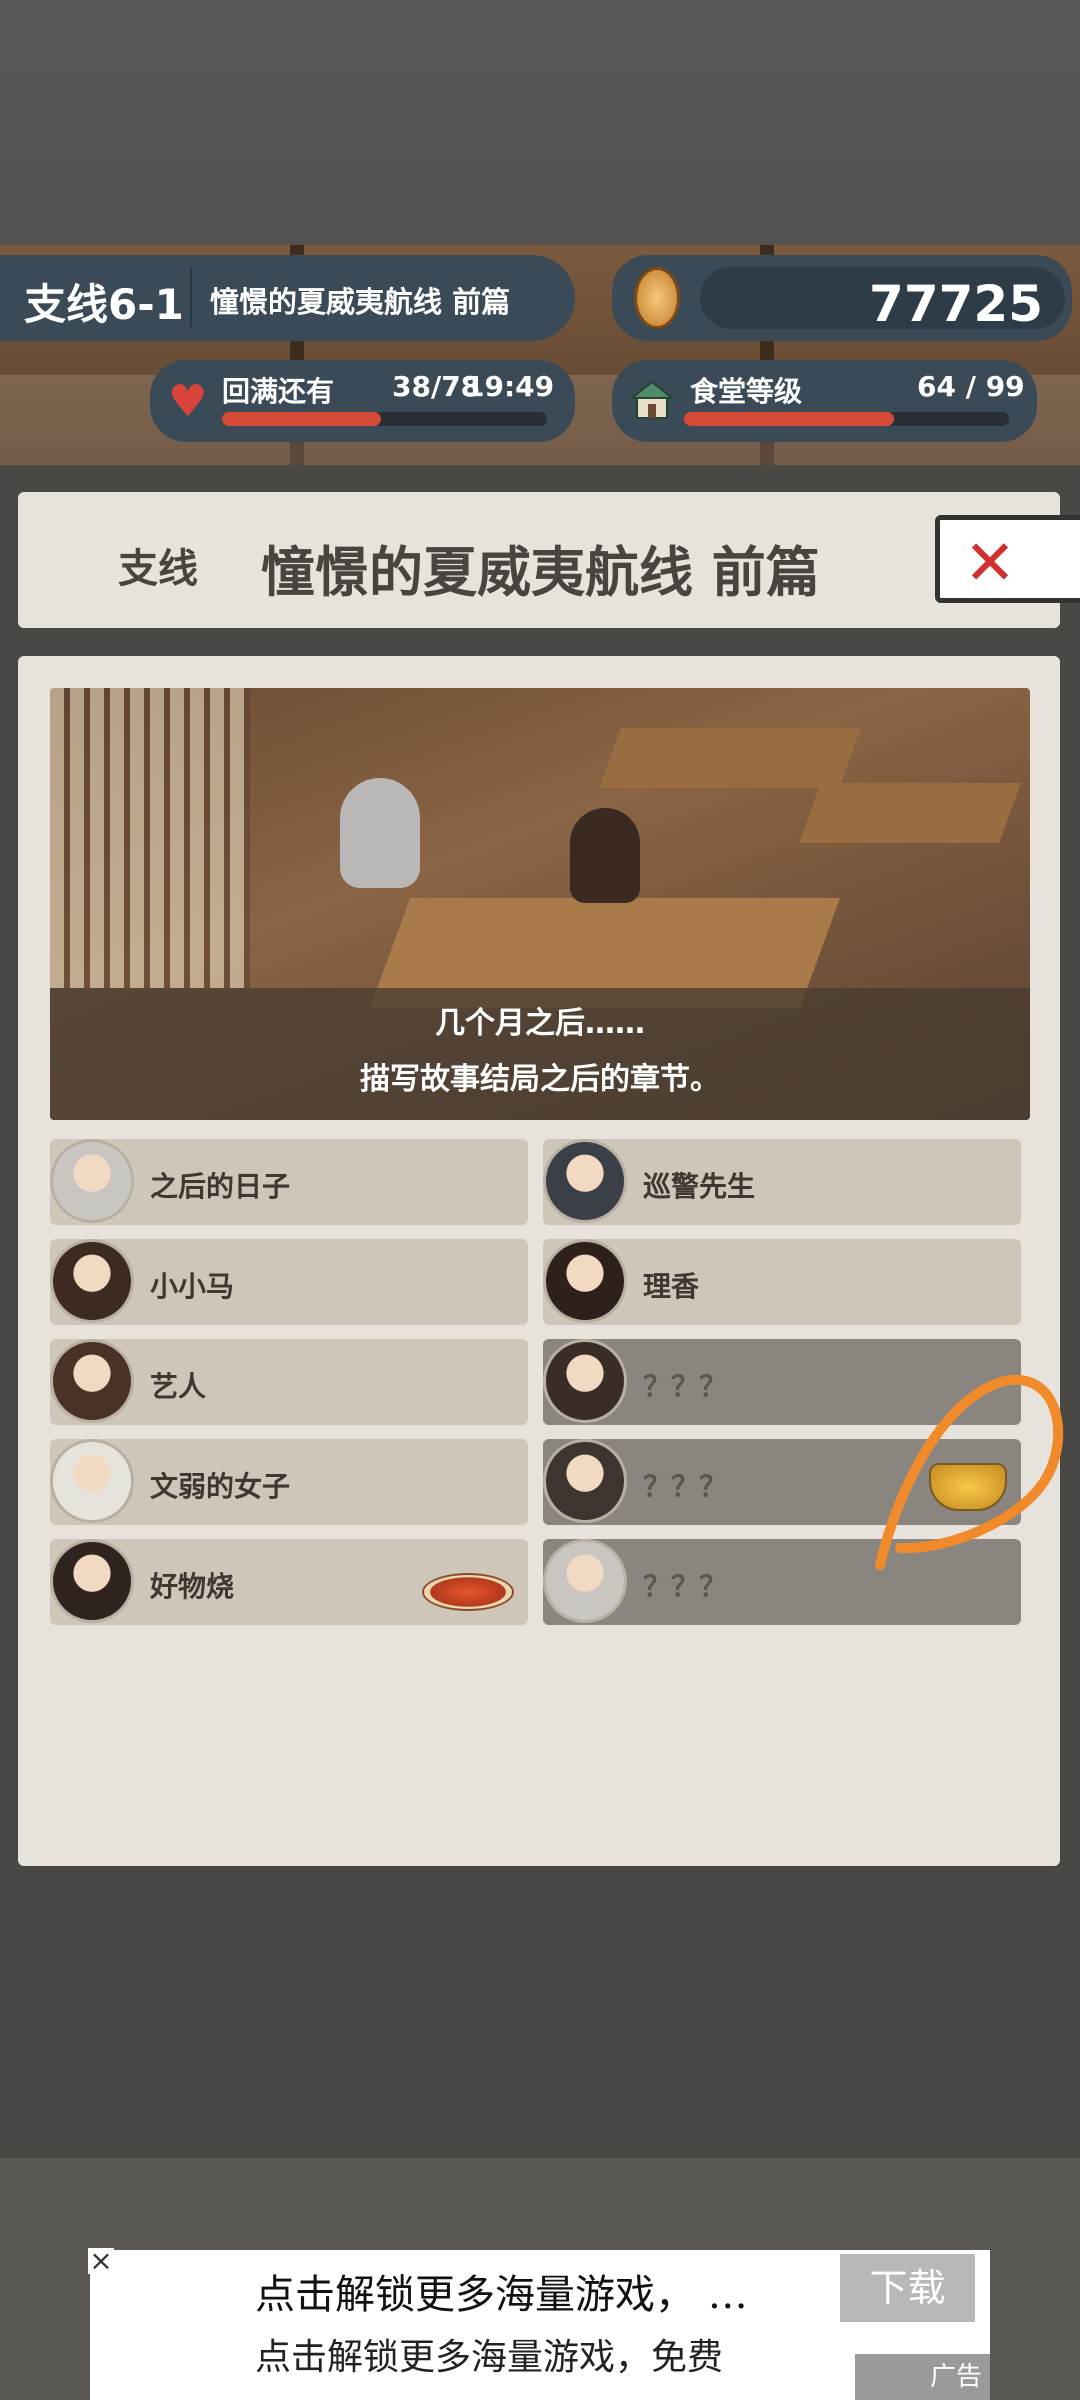 Image resolution: width=1080 pixels, height=2400 pixels. I want to click on level-label: 食堂等级, so click(746, 391).